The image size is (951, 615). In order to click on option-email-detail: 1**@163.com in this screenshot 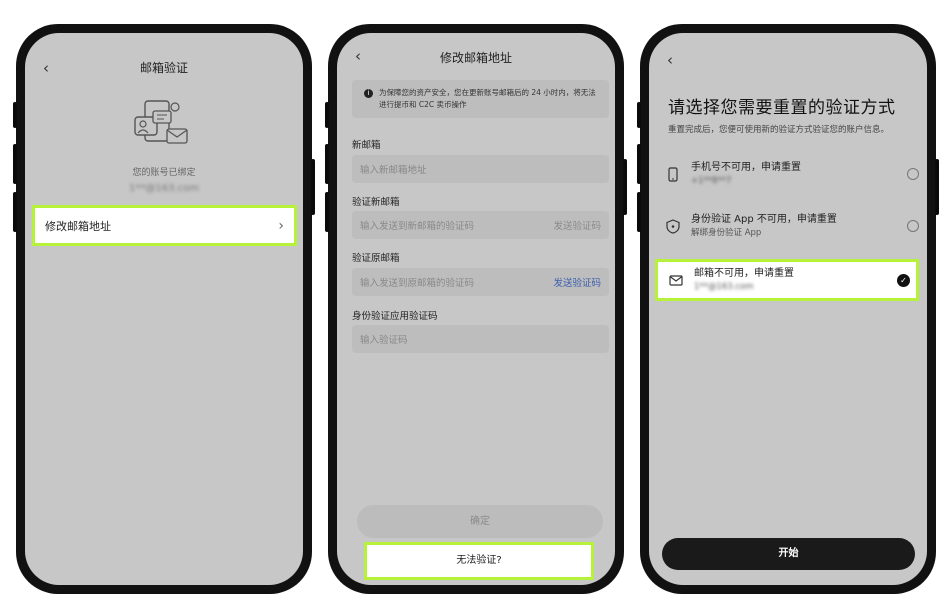, I will do `click(724, 287)`.